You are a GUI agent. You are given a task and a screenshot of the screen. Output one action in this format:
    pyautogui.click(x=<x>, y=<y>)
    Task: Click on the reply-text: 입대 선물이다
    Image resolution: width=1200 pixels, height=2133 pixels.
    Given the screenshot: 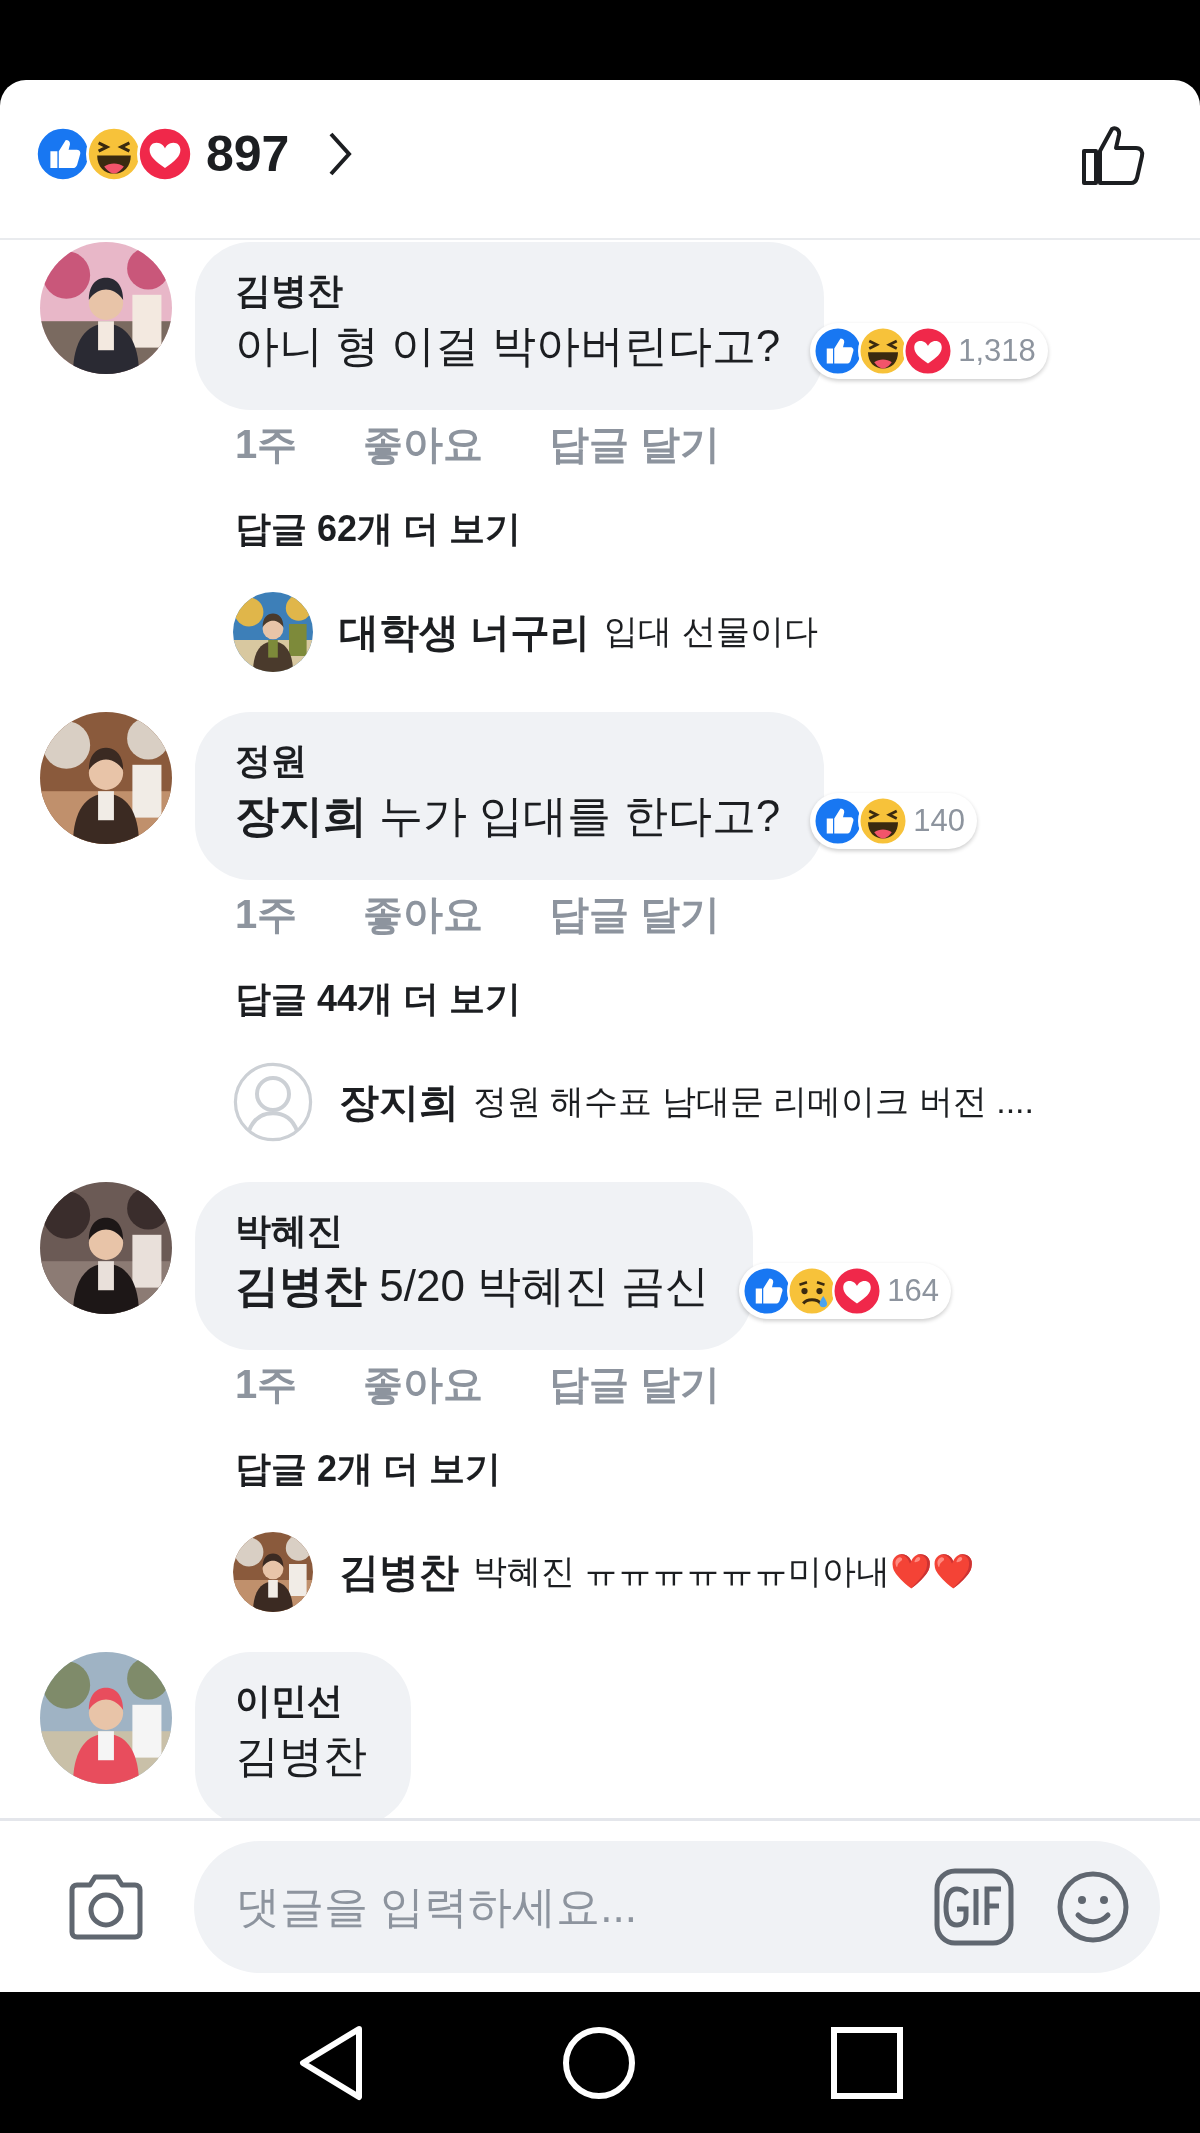 What is the action you would take?
    pyautogui.click(x=711, y=631)
    